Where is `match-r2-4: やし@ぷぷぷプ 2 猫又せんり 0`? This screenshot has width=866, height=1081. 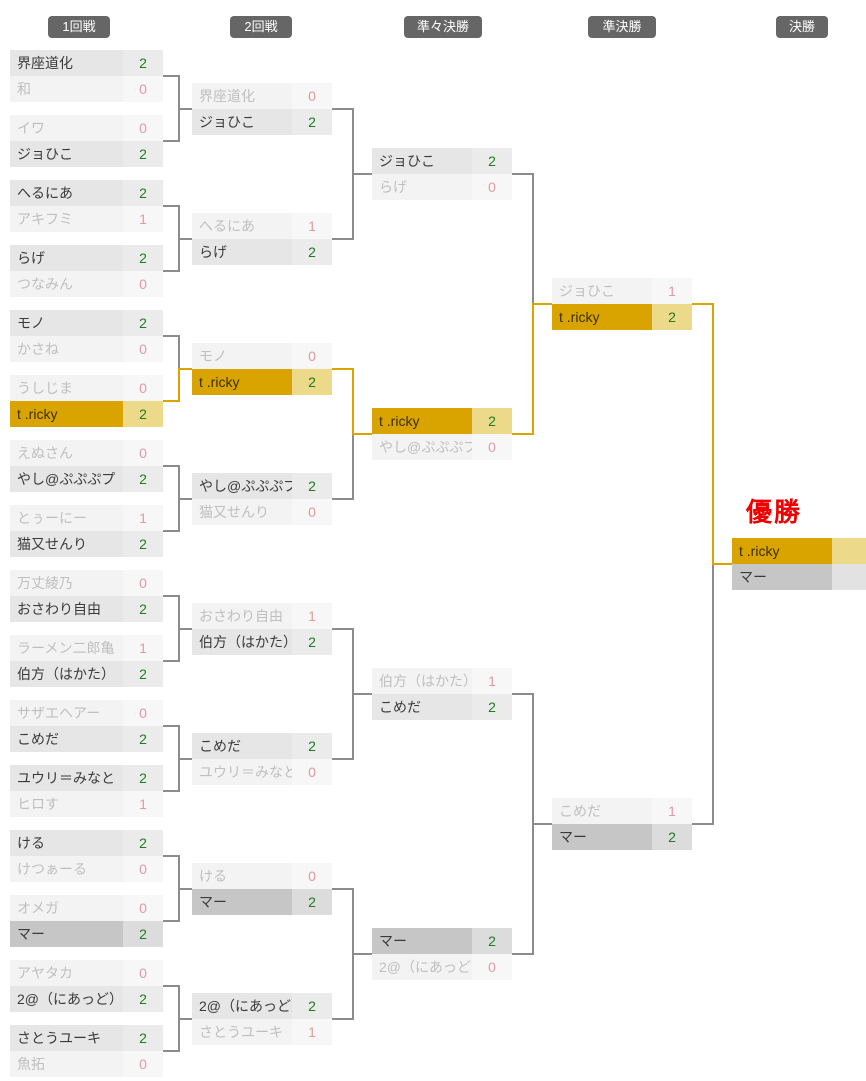
match-r2-4: やし@ぷぷぷプ 2 猫又せんり 0 is located at coordinates (262, 499).